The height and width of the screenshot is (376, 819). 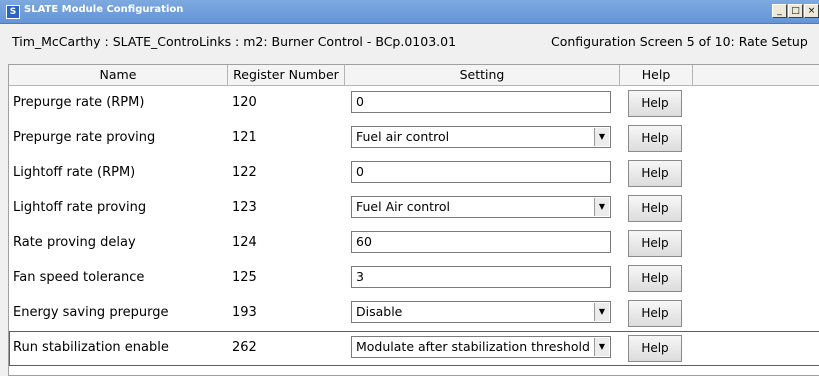 I want to click on app-icon: S, so click(x=13, y=12).